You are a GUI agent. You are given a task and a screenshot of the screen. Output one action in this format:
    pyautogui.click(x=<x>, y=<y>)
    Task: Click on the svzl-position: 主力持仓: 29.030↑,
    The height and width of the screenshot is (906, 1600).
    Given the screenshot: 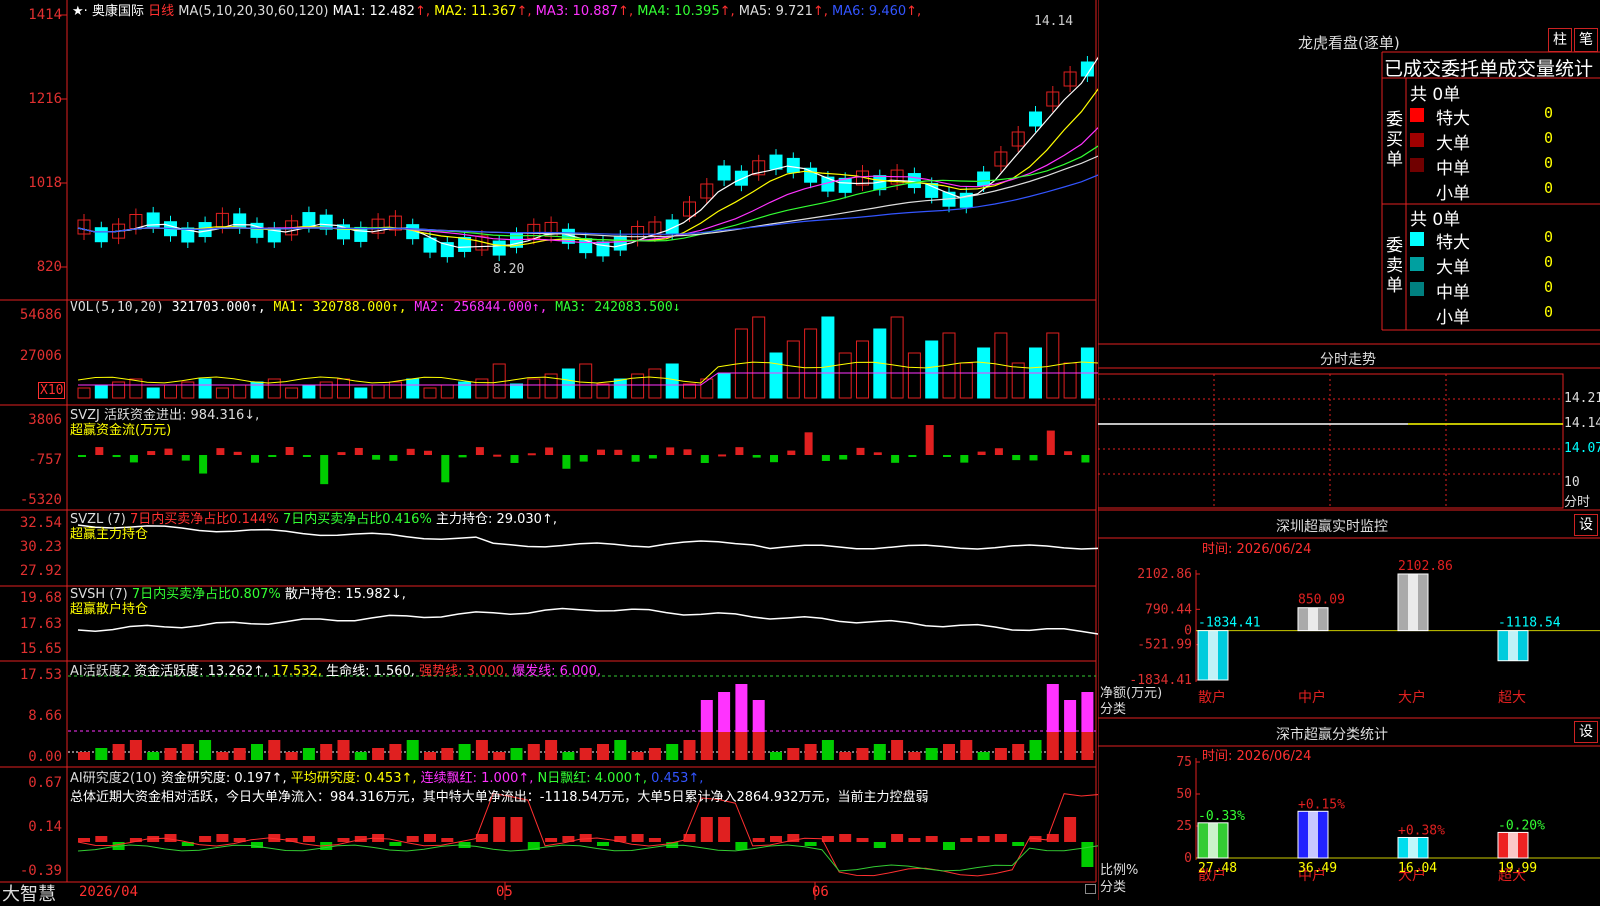 What is the action you would take?
    pyautogui.click(x=496, y=519)
    